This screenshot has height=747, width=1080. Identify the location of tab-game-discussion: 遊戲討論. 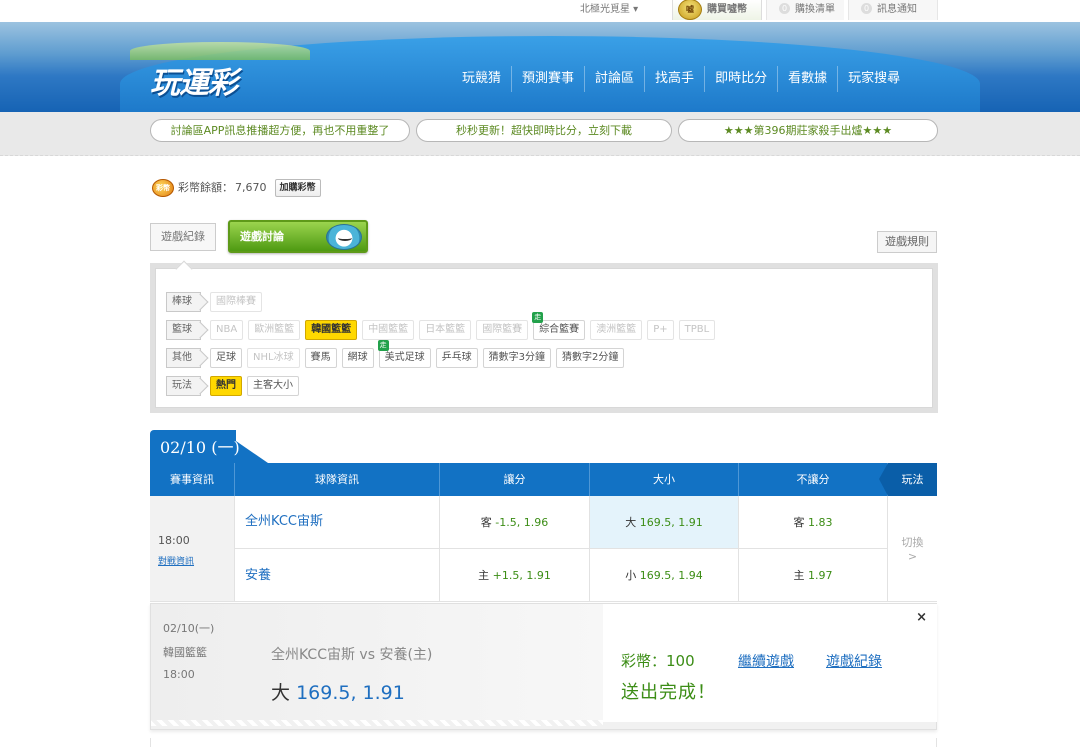
(298, 236).